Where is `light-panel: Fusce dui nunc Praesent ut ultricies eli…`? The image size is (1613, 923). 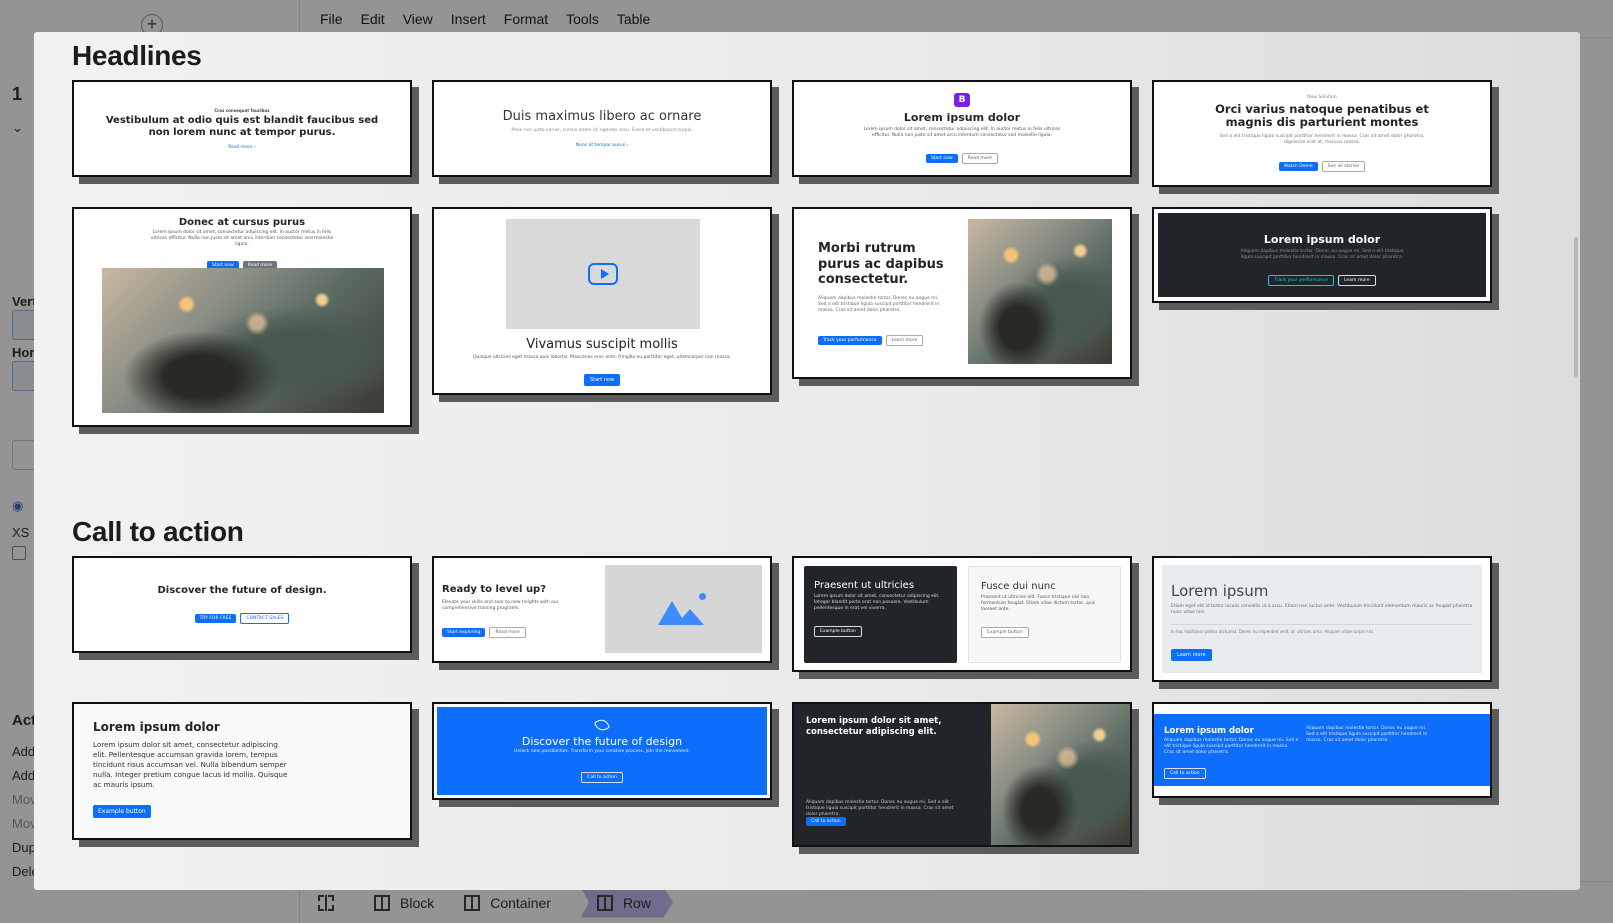 light-panel: Fusce dui nunc Praesent ut ultricies eli… is located at coordinates (1044, 614).